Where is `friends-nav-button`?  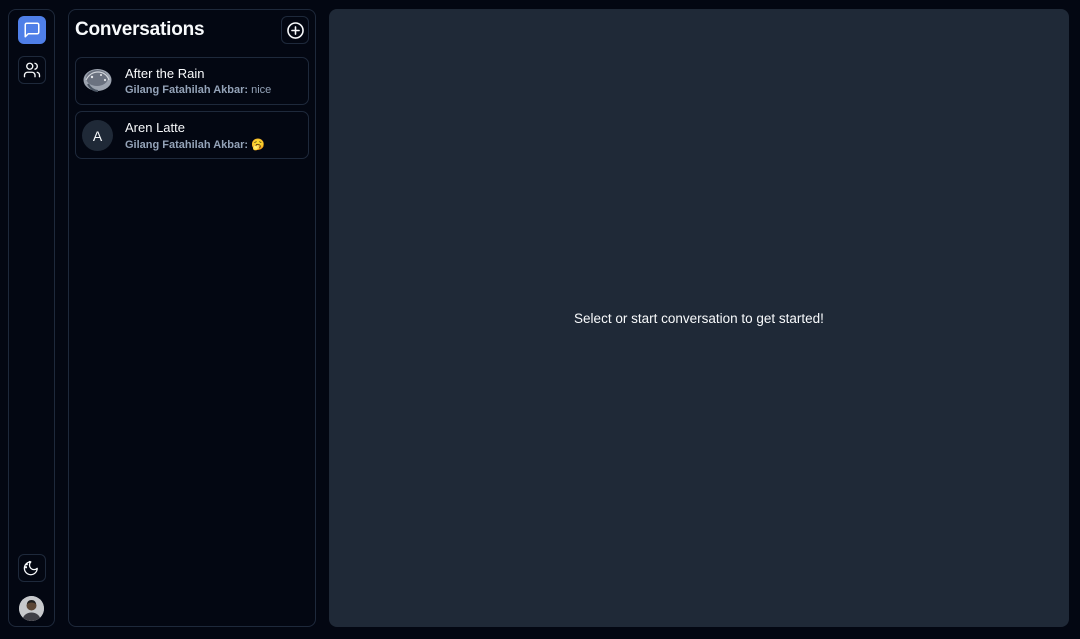
friends-nav-button is located at coordinates (32, 70).